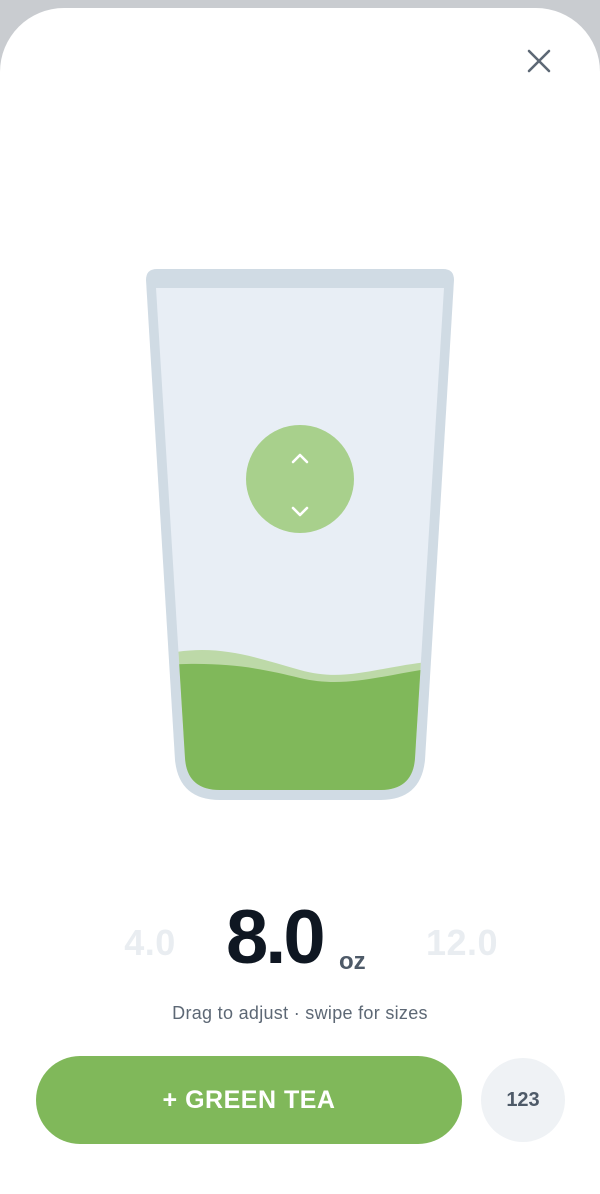 This screenshot has height=1194, width=600. What do you see at coordinates (523, 1100) in the screenshot?
I see `keypad-entry-button: 123` at bounding box center [523, 1100].